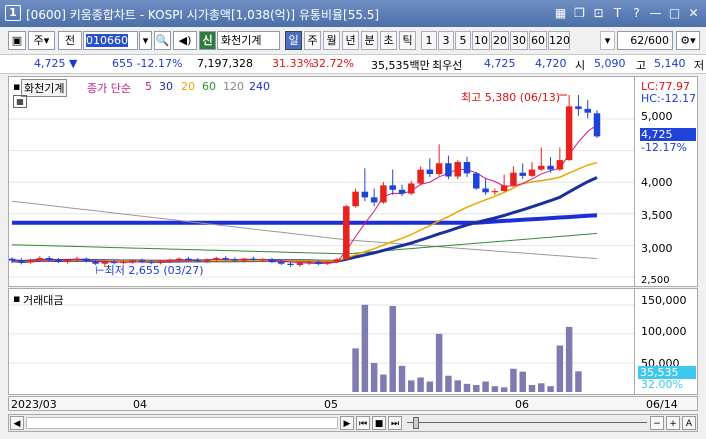  Describe the element at coordinates (511, 97) in the screenshot. I see `high-annotation: 최고 5,380 (06/13)` at that location.